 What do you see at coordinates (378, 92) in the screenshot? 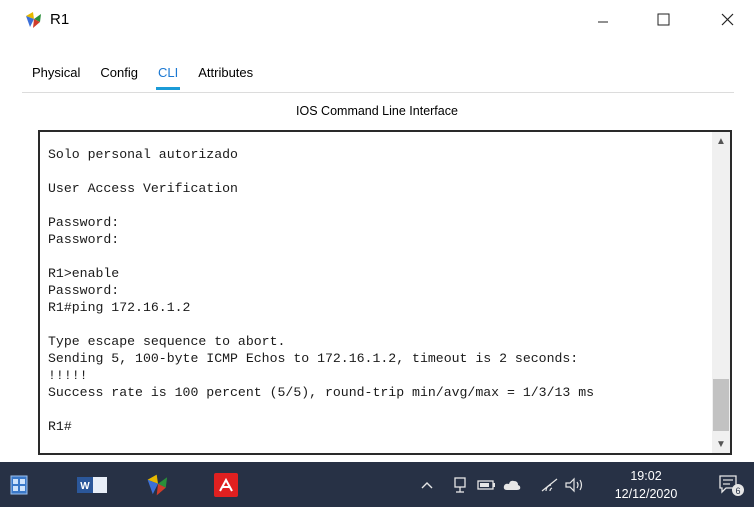
I see `tab-divider` at bounding box center [378, 92].